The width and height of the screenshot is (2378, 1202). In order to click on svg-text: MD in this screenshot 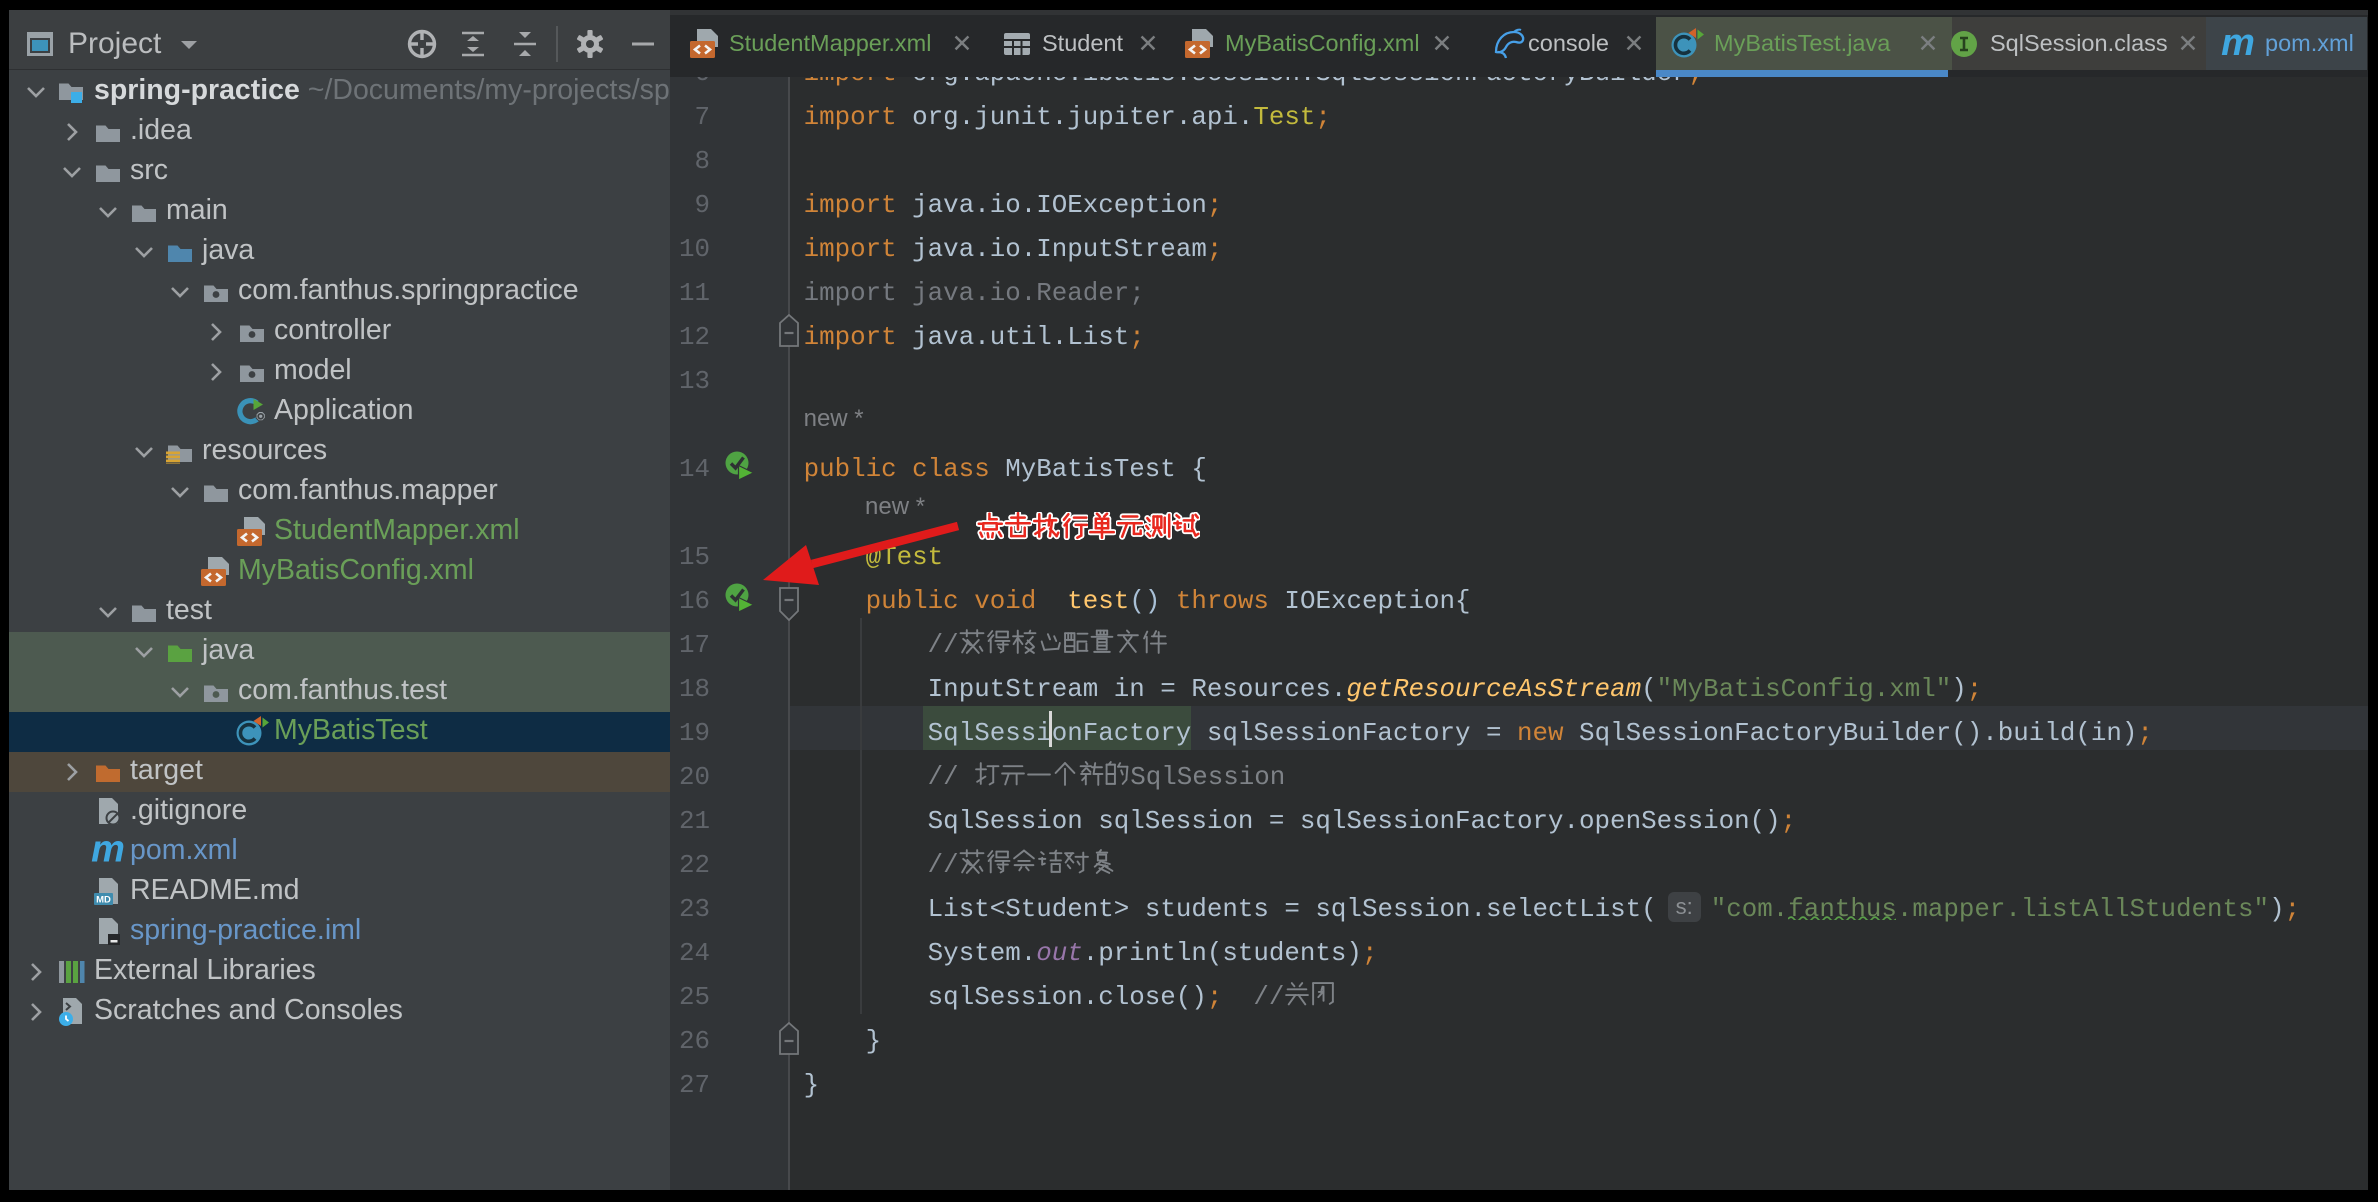, I will do `click(103, 900)`.